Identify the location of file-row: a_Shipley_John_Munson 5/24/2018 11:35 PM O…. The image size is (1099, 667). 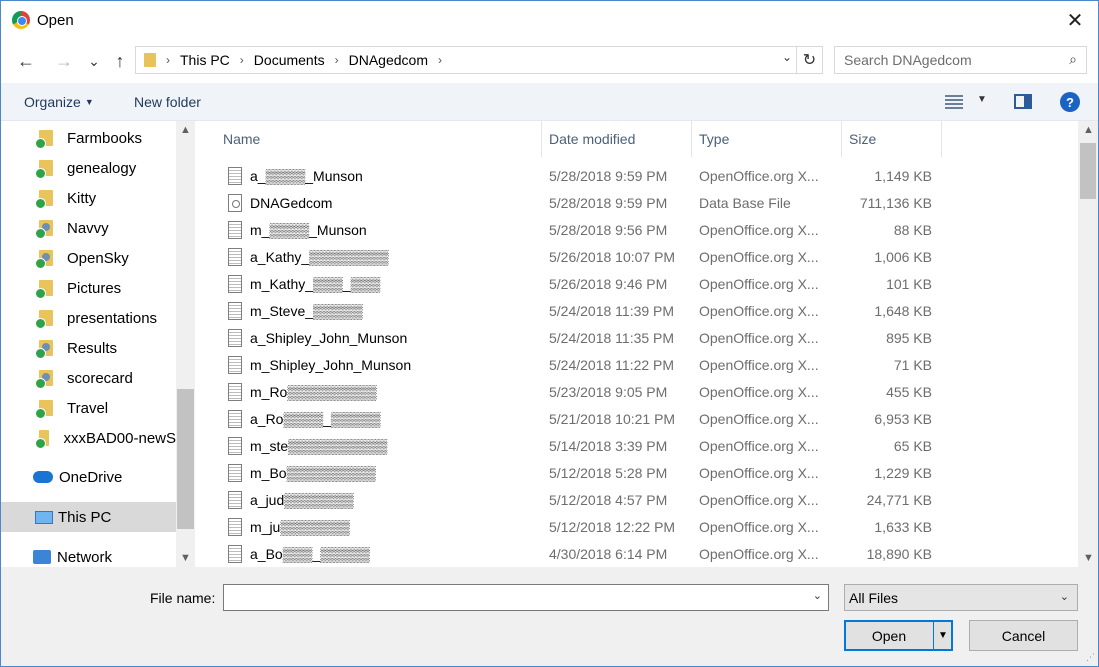
(577, 338).